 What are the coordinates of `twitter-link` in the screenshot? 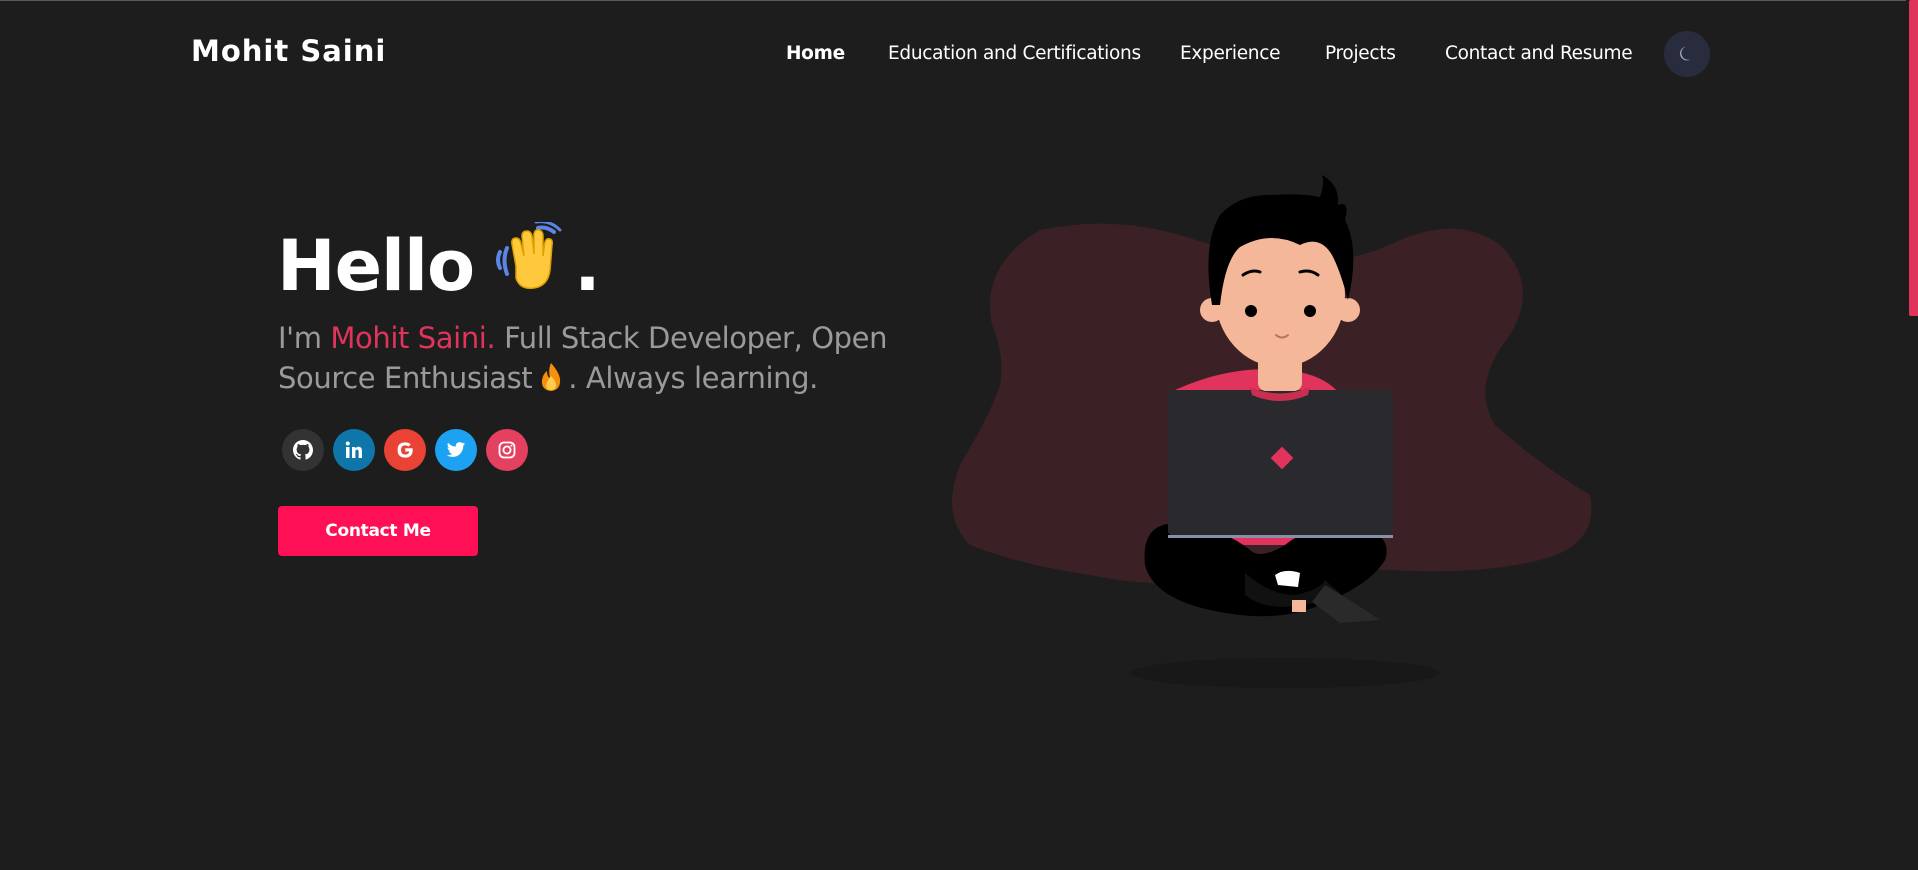 It's located at (456, 450).